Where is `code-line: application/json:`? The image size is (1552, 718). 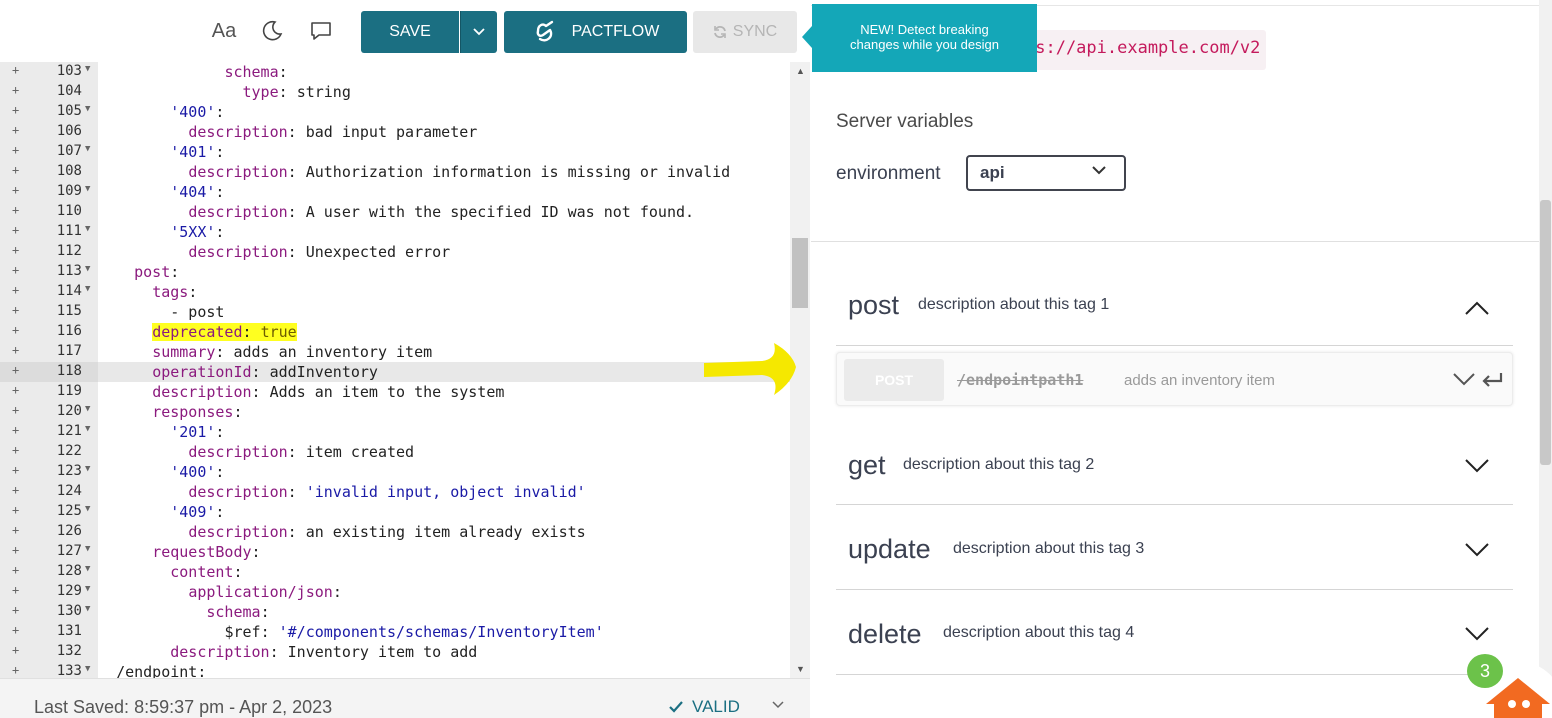 code-line: application/json: is located at coordinates (444, 592).